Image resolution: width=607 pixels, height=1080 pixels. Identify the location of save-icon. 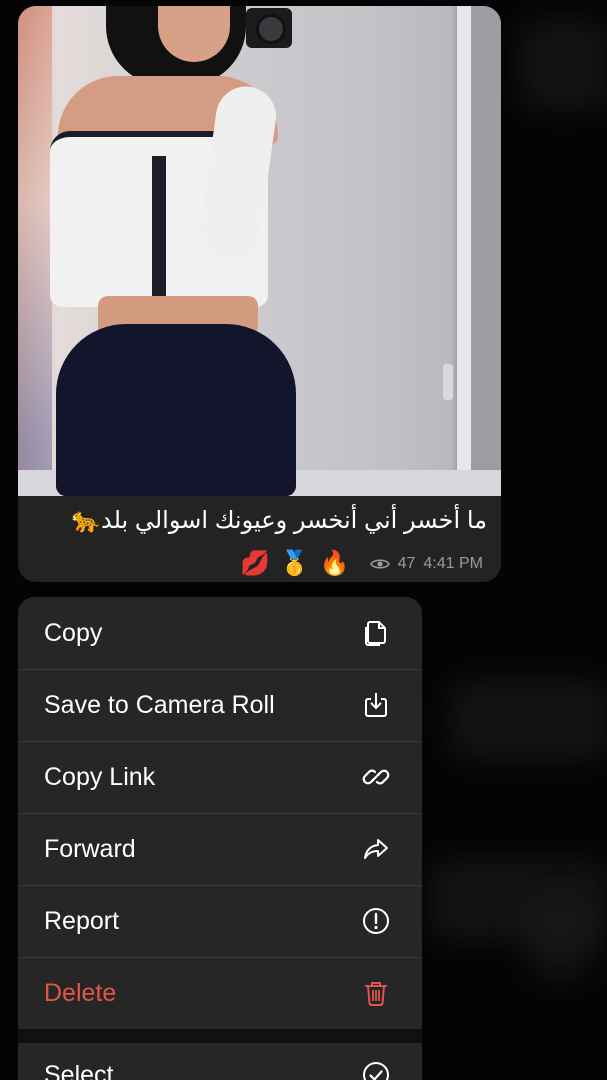
(376, 705).